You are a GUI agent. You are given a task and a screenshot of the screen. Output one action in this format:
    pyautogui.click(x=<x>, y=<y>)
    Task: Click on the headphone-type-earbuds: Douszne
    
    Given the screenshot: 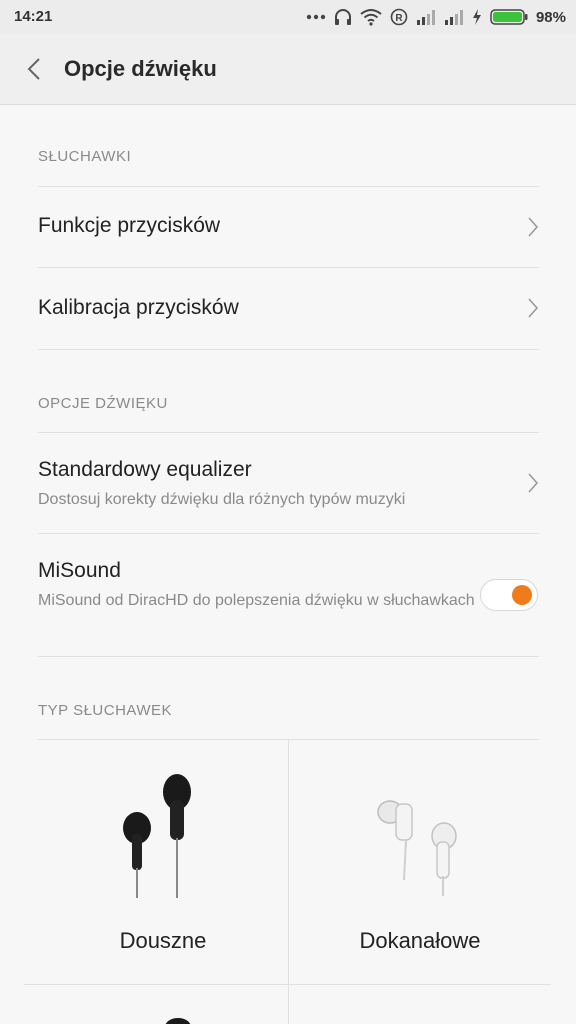 What is the action you would take?
    pyautogui.click(x=163, y=862)
    